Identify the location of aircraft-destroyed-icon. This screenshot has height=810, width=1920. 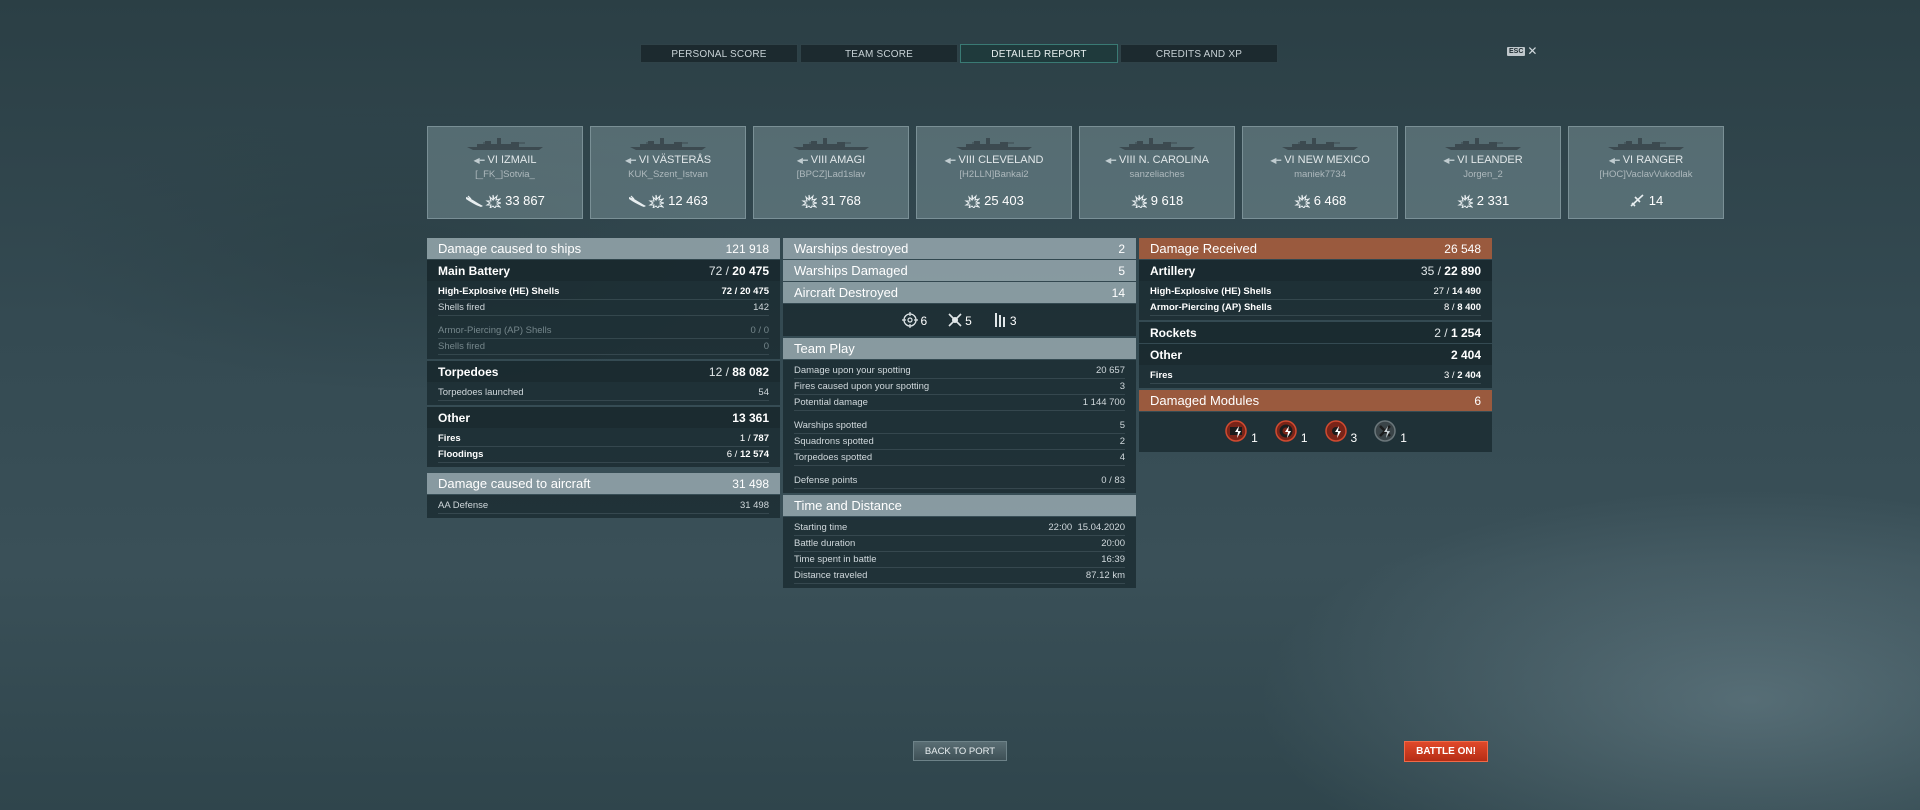
(1637, 200).